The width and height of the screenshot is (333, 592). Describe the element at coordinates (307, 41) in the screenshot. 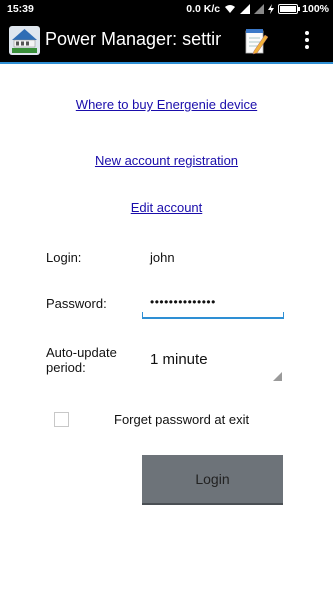

I see `overflow-menu-icon` at that location.